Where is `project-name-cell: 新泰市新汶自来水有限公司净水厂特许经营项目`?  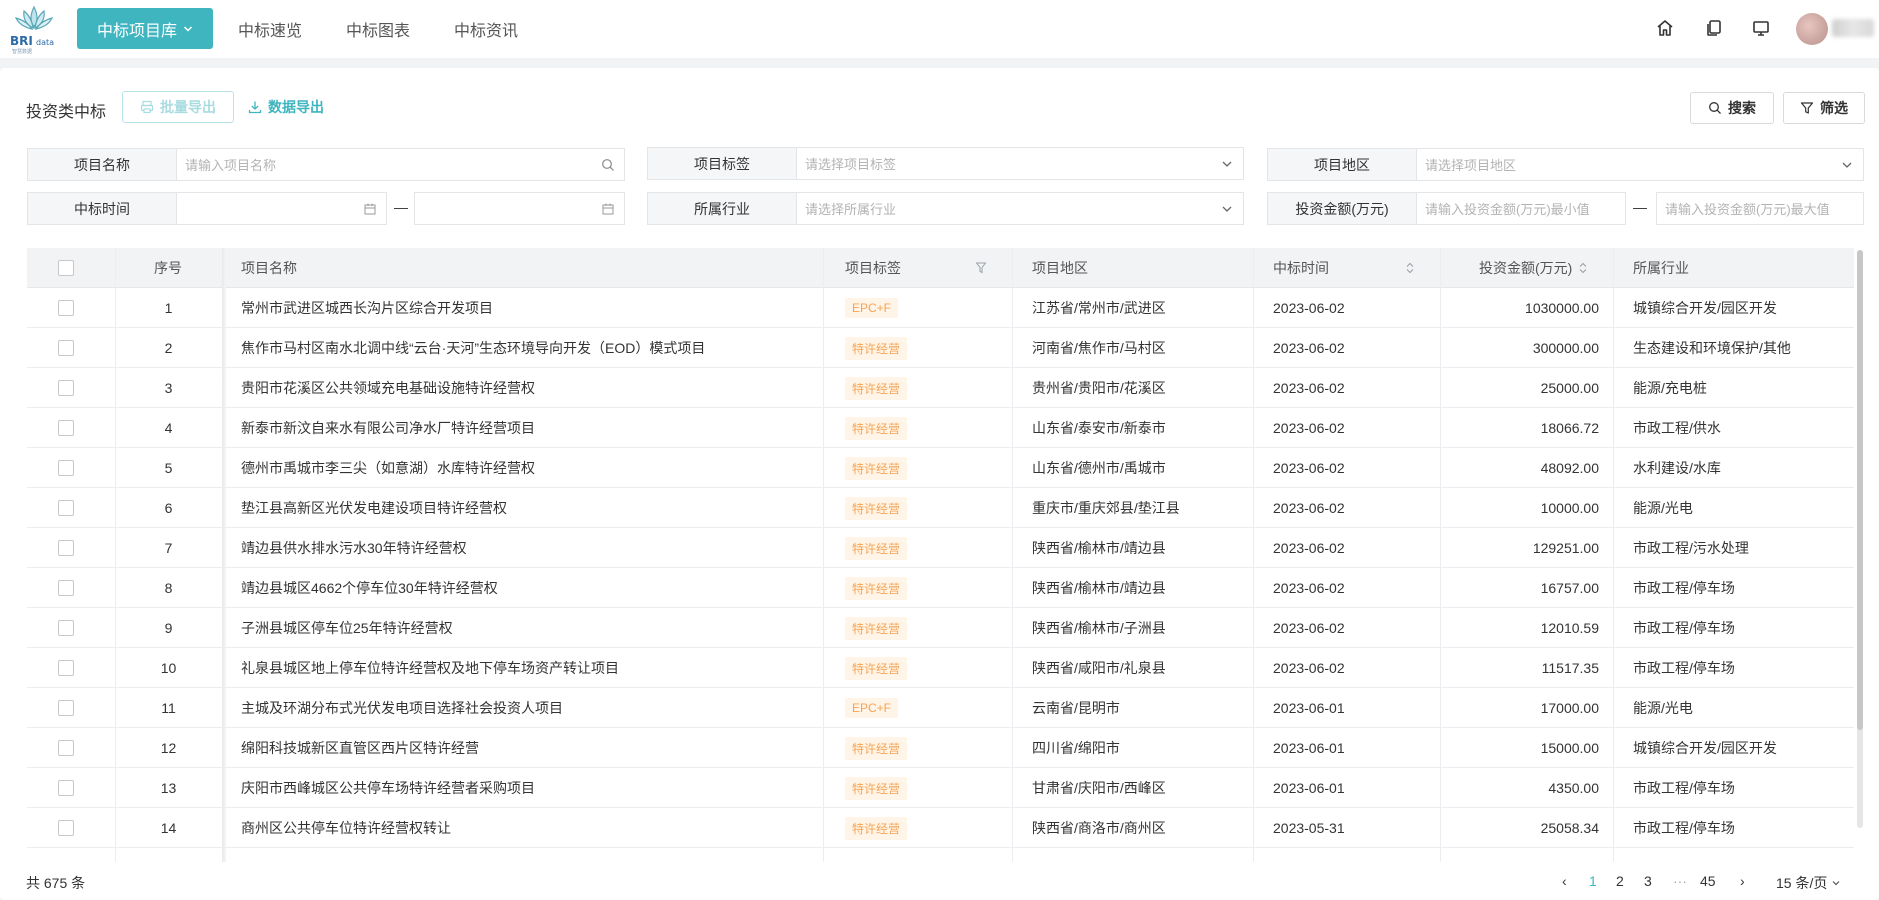 project-name-cell: 新泰市新汶自来水有限公司净水厂特许经营项目 is located at coordinates (388, 428).